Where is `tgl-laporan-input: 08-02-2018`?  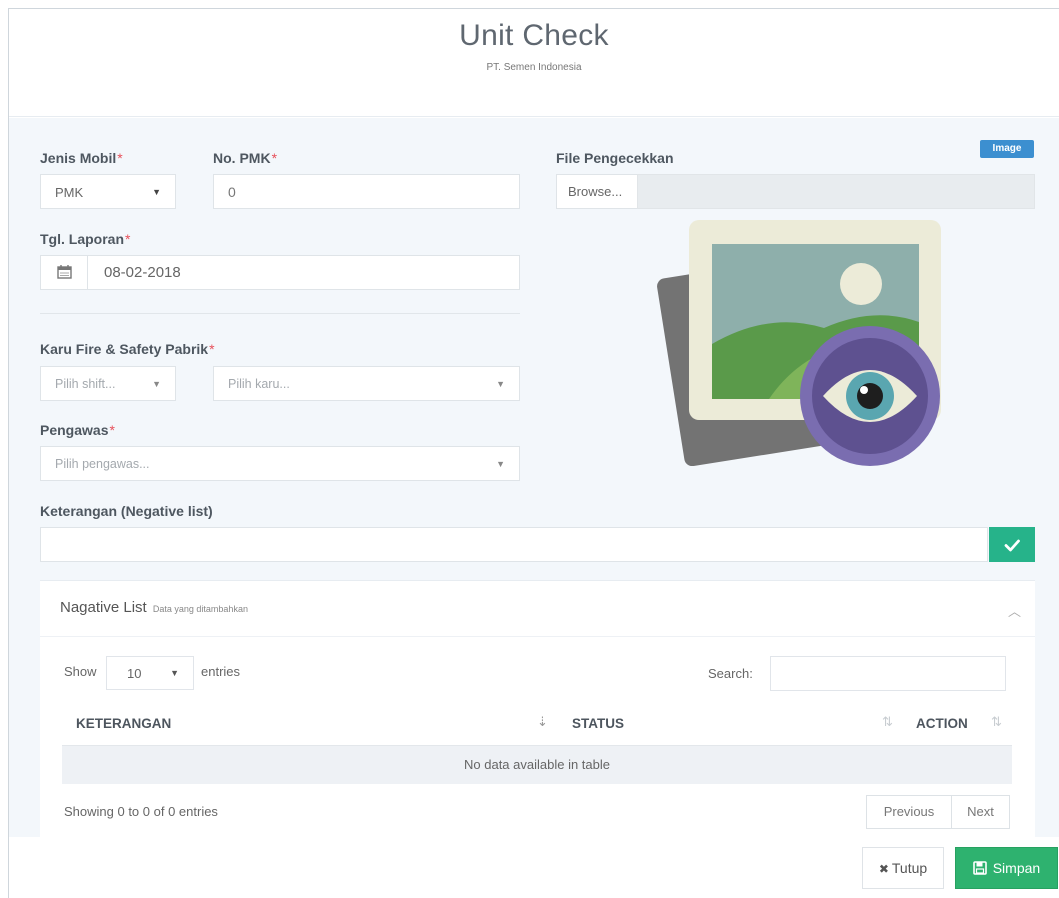
tgl-laporan-input: 08-02-2018 is located at coordinates (303, 272).